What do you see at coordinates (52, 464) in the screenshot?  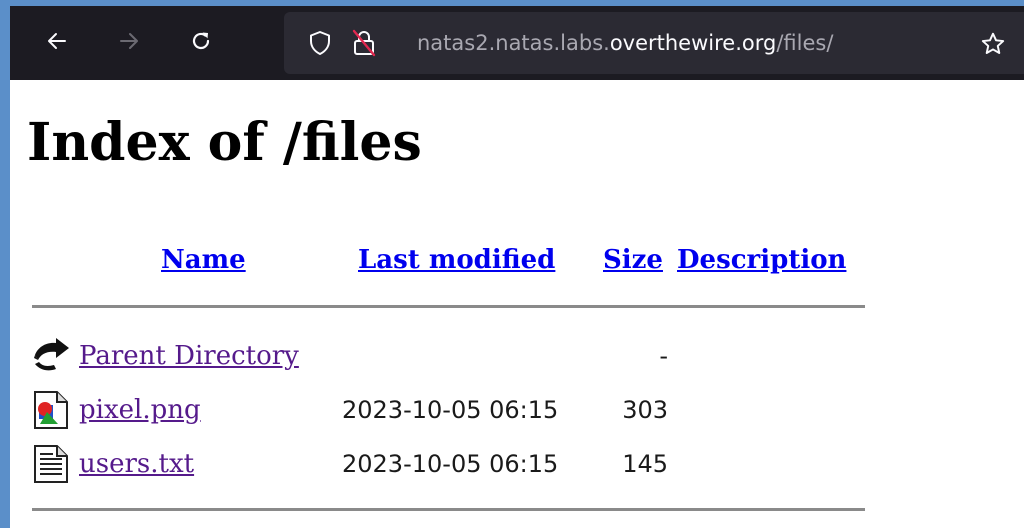 I see `text-file-icon` at bounding box center [52, 464].